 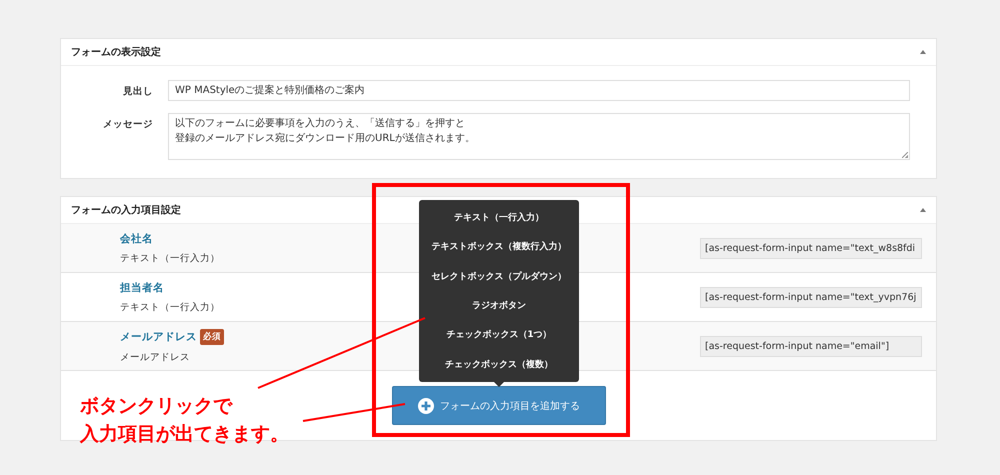 What do you see at coordinates (158, 337) in the screenshot?
I see `field-name-link: メールアドレス` at bounding box center [158, 337].